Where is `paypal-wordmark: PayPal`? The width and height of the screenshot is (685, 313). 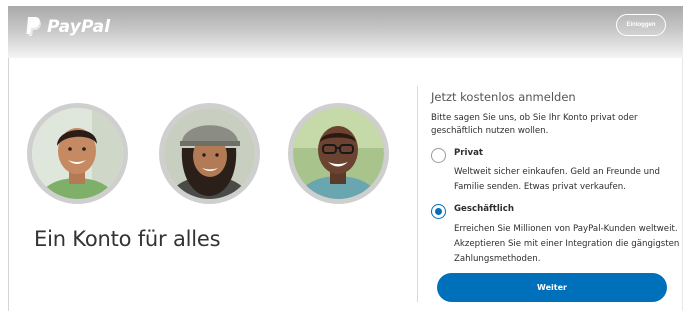
paypal-wordmark: PayPal is located at coordinates (79, 26).